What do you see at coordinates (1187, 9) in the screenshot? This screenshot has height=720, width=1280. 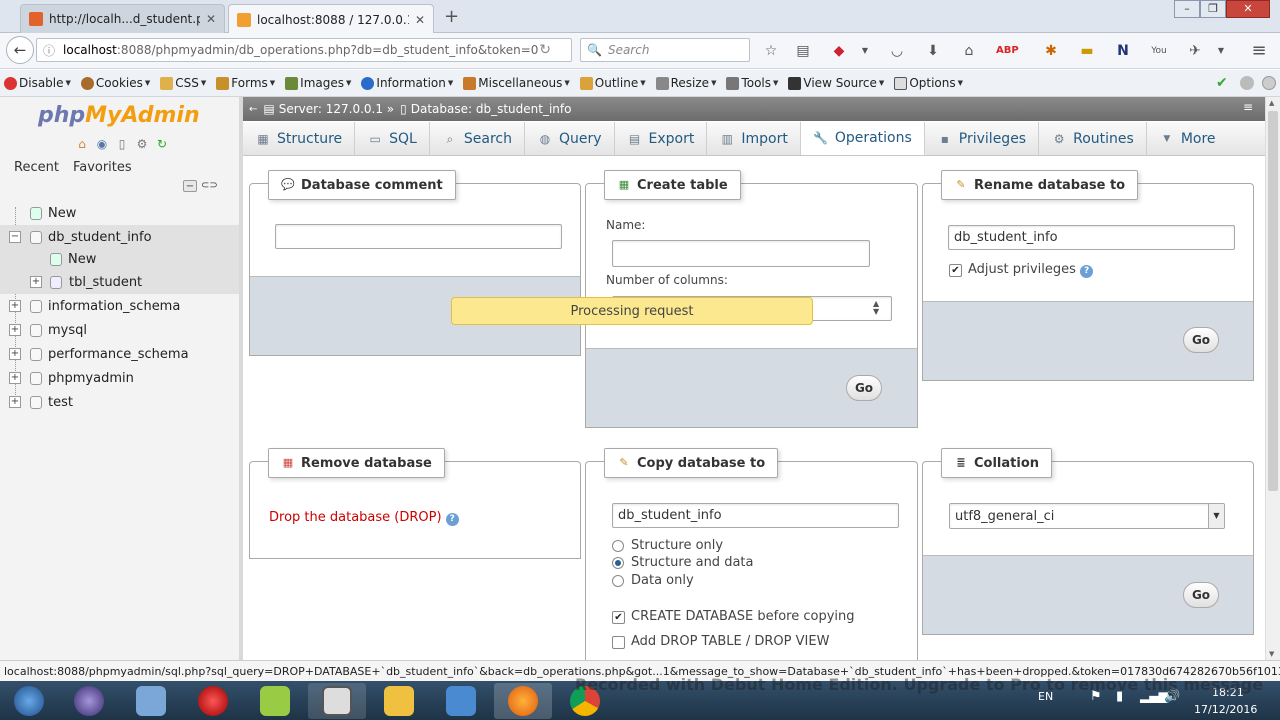 I see `minimize-button: –` at bounding box center [1187, 9].